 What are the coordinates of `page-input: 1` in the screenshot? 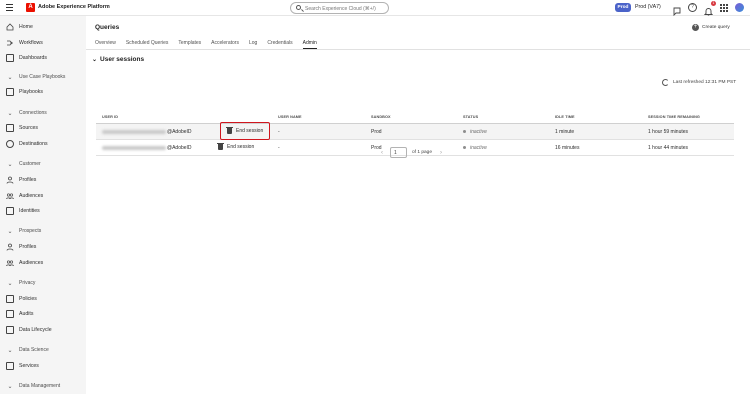 It's located at (398, 152).